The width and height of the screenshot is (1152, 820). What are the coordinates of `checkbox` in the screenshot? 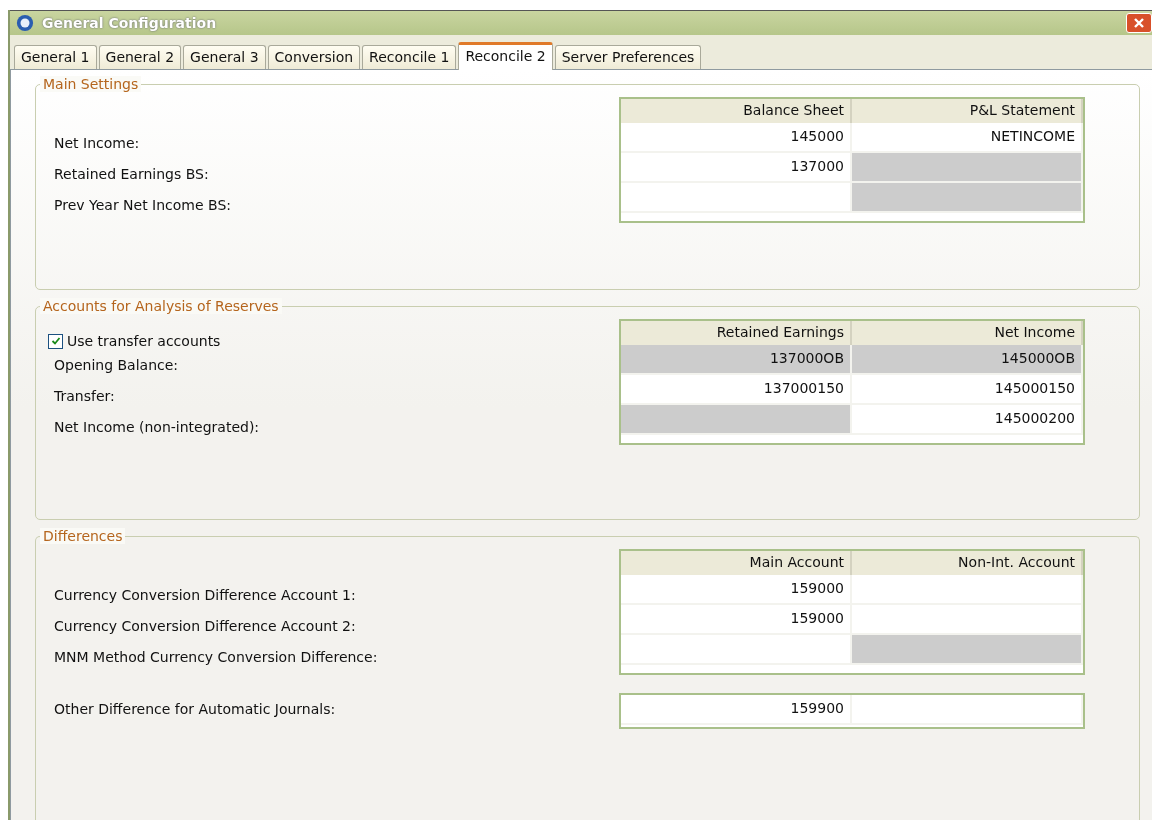 It's located at (55, 341).